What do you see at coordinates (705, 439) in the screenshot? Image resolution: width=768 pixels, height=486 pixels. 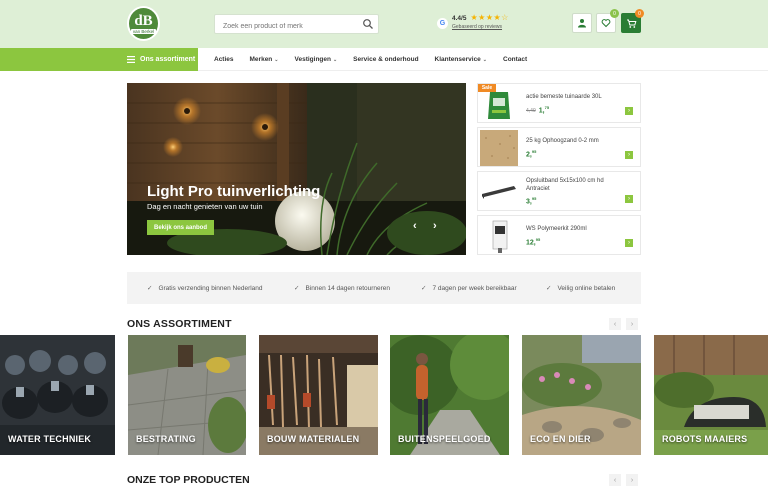 I see `category-label: ROBOTS MAAIERS` at bounding box center [705, 439].